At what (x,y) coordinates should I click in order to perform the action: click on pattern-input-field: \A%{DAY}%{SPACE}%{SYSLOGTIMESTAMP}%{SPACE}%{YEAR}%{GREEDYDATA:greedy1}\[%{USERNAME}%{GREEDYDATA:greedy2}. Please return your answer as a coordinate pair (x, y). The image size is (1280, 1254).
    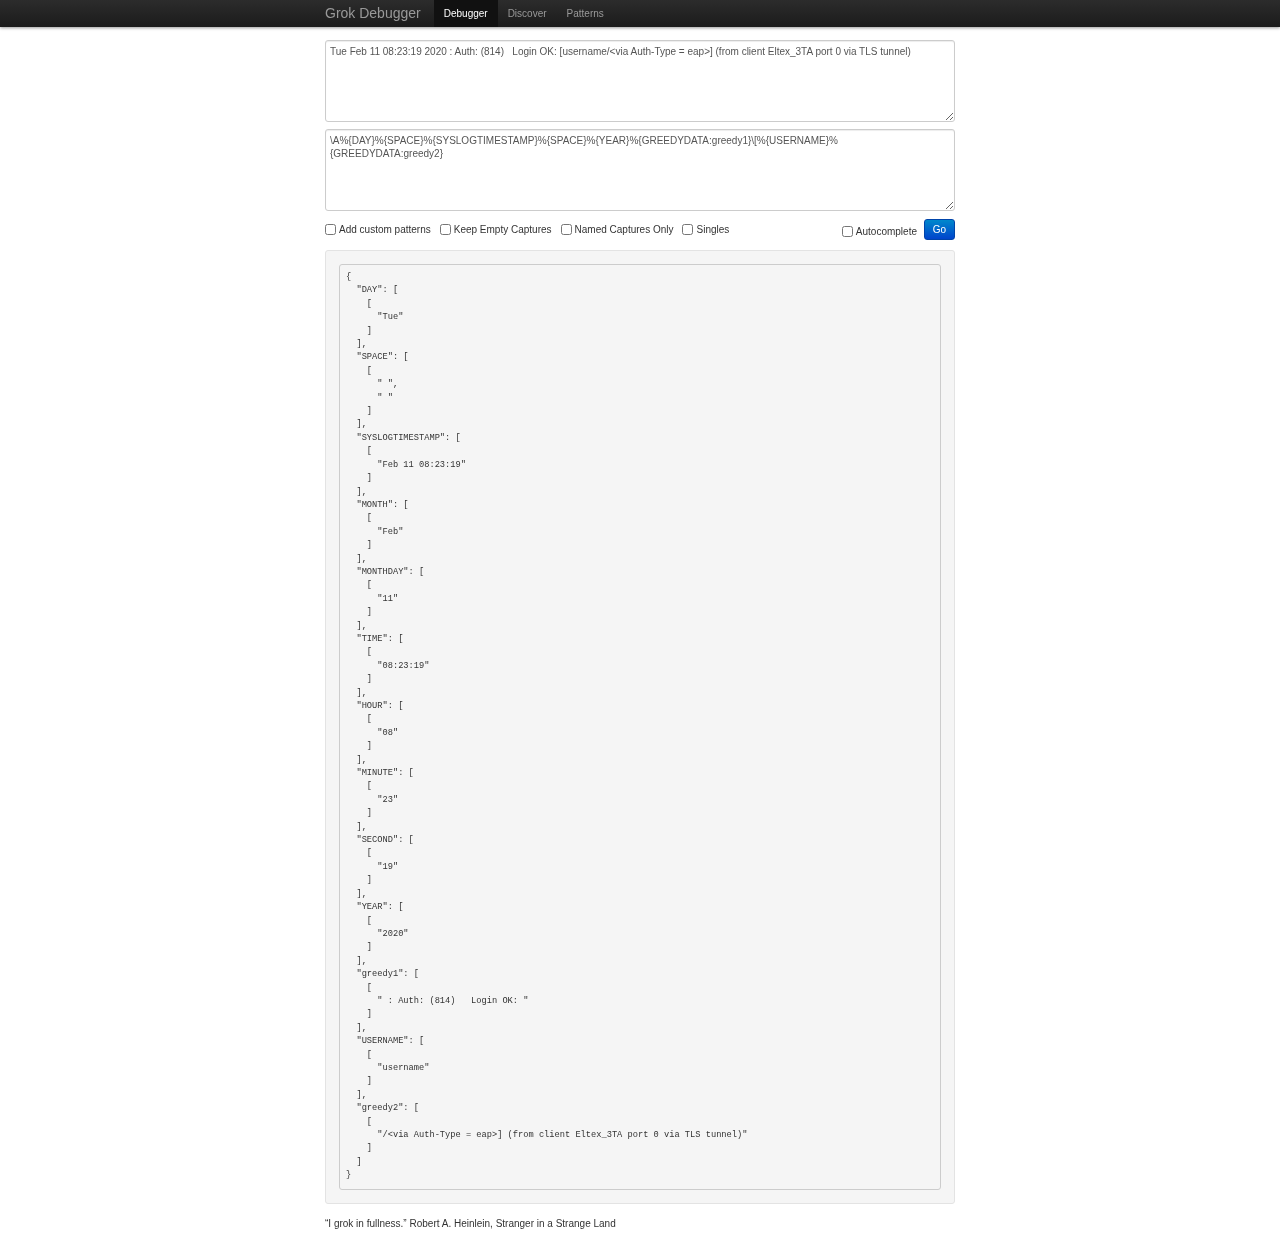
    Looking at the image, I should click on (640, 170).